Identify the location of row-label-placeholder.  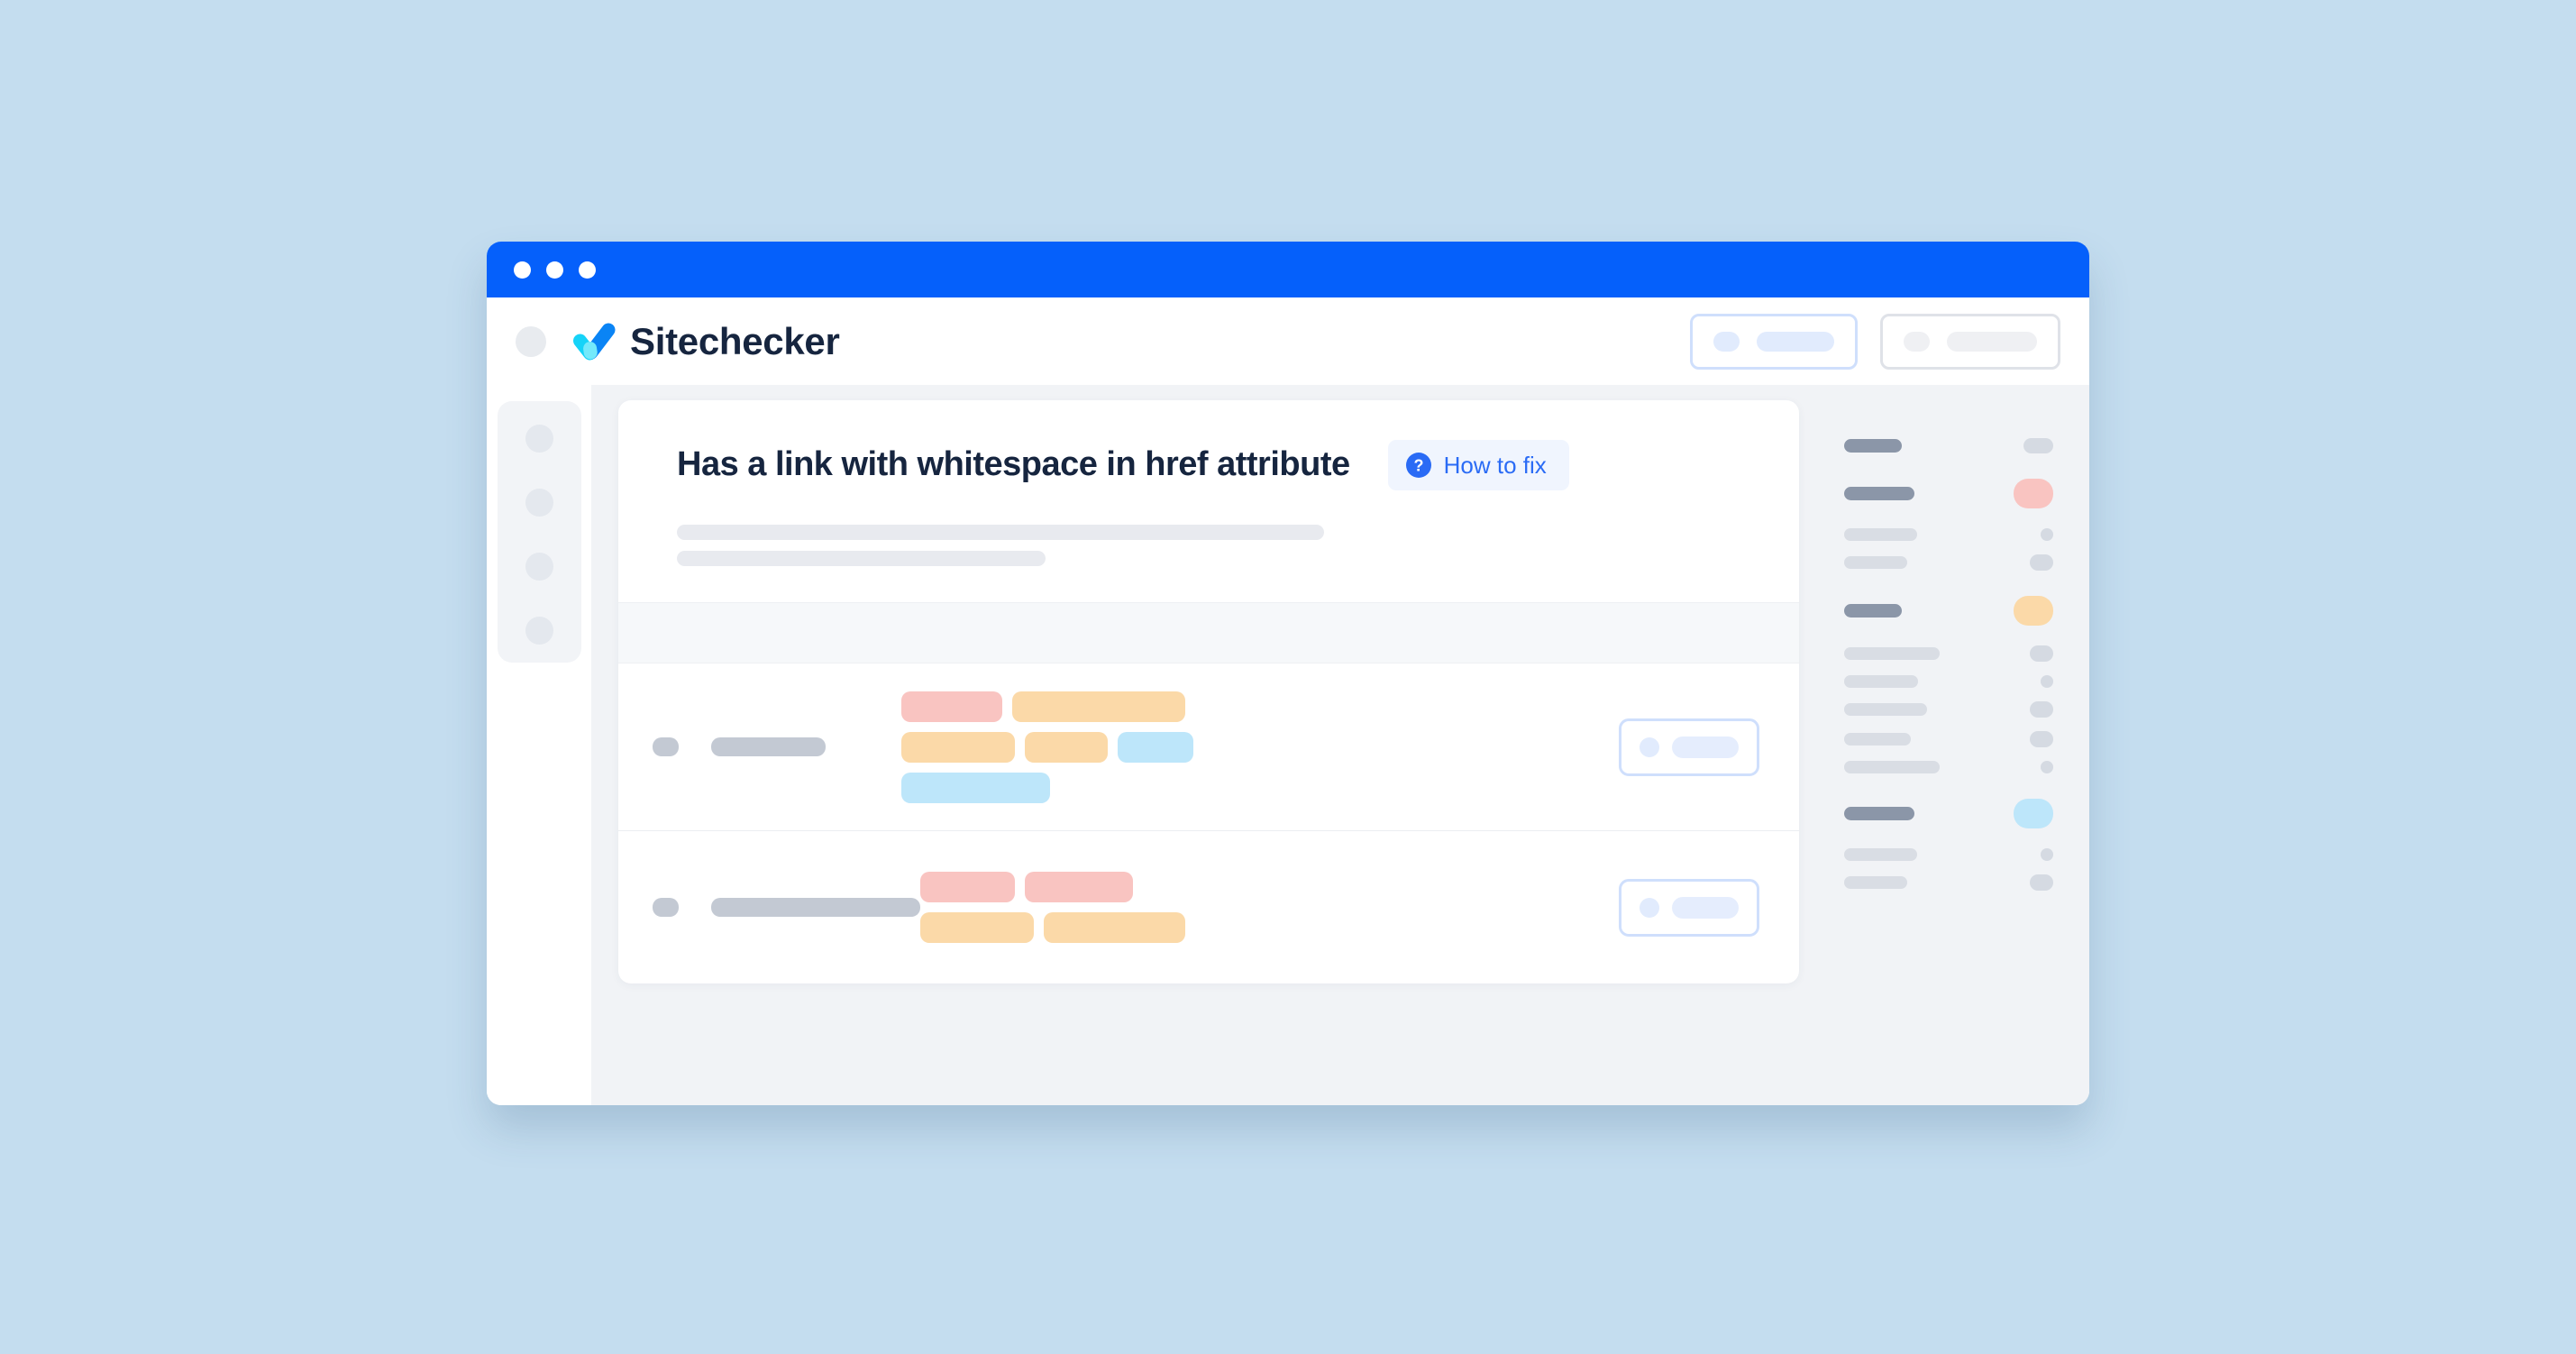
(815, 907).